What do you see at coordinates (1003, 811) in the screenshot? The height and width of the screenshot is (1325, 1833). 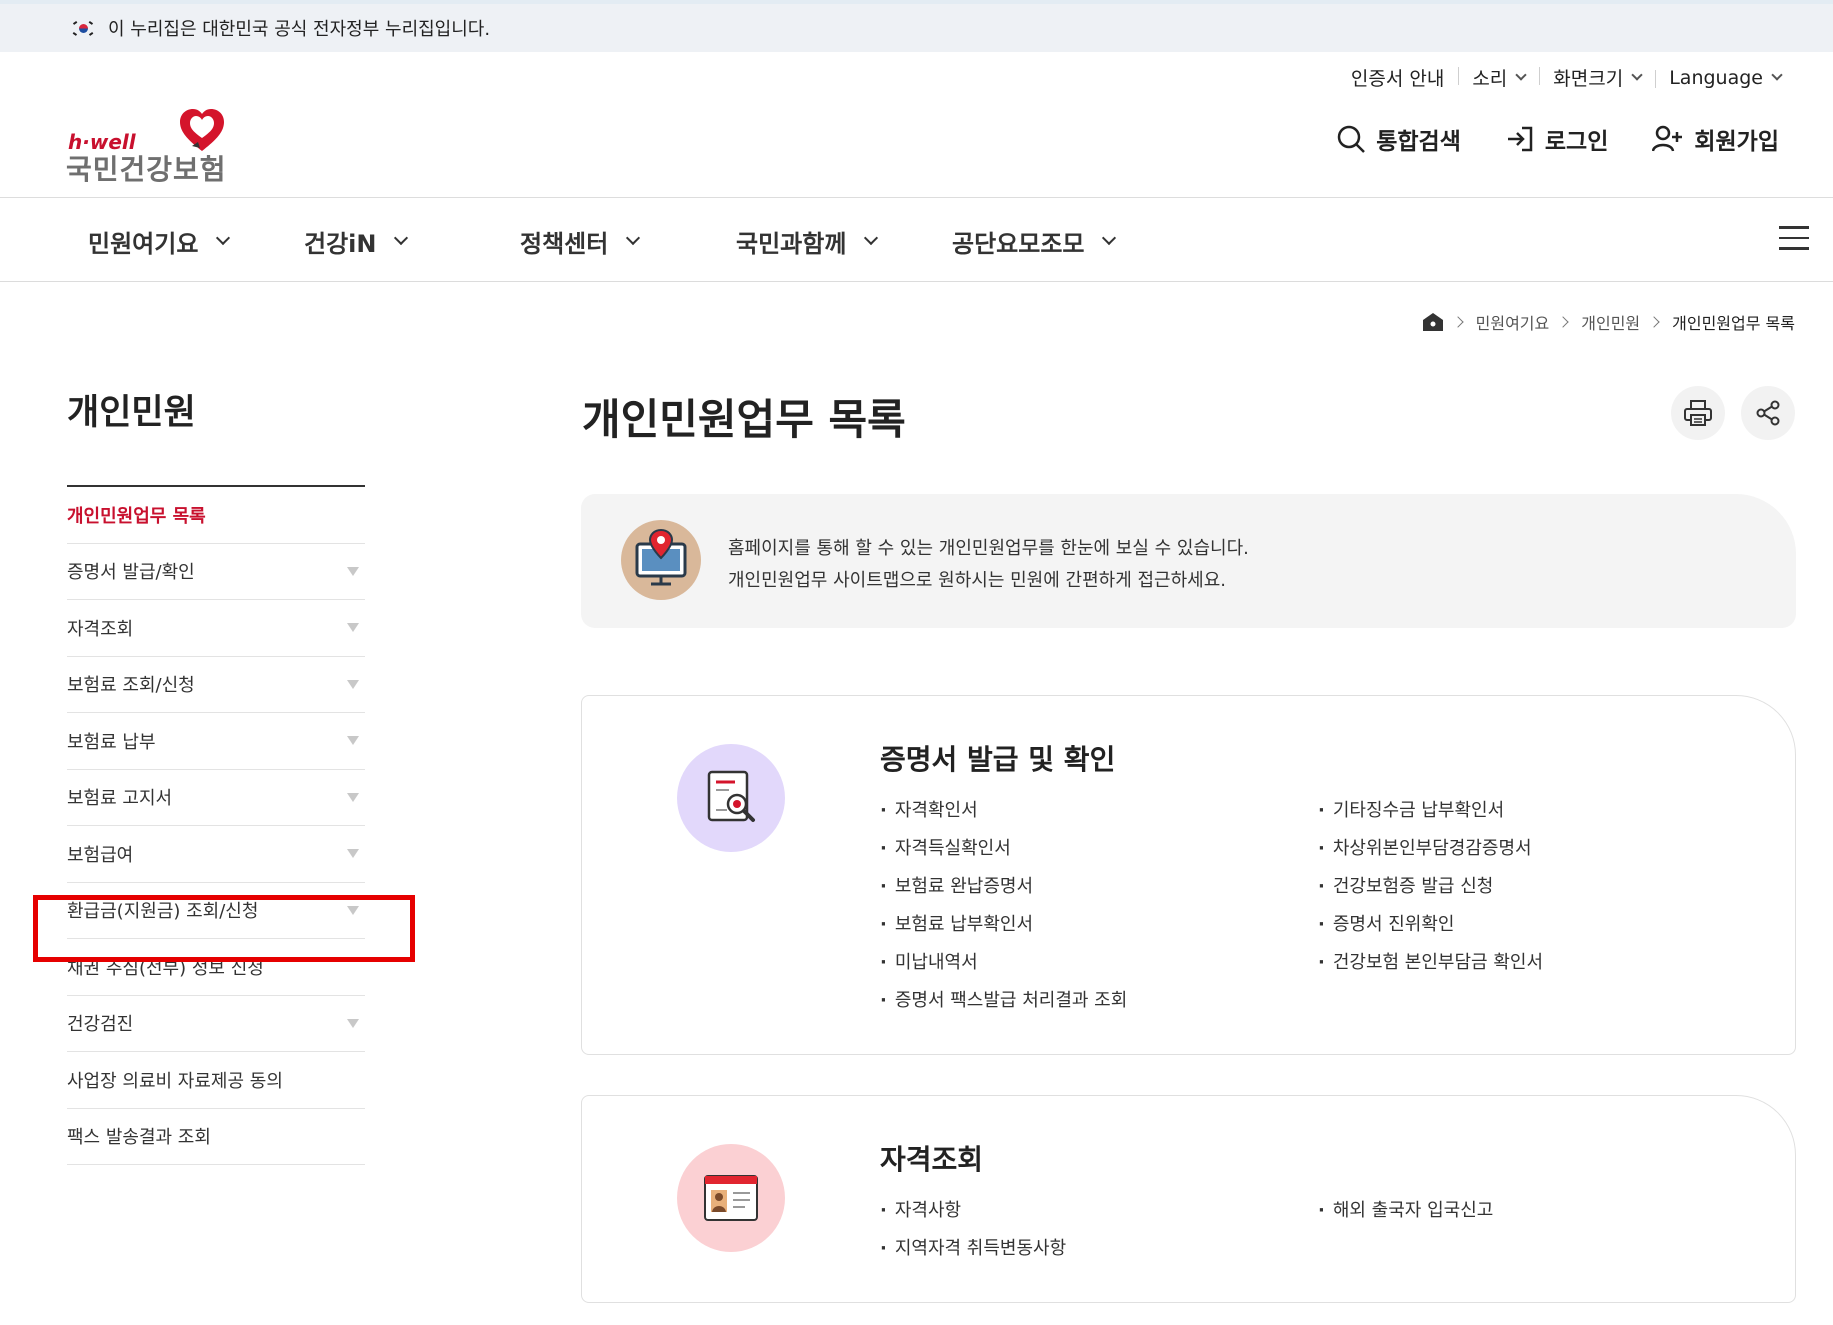 I see `list-item: 자격확인서` at bounding box center [1003, 811].